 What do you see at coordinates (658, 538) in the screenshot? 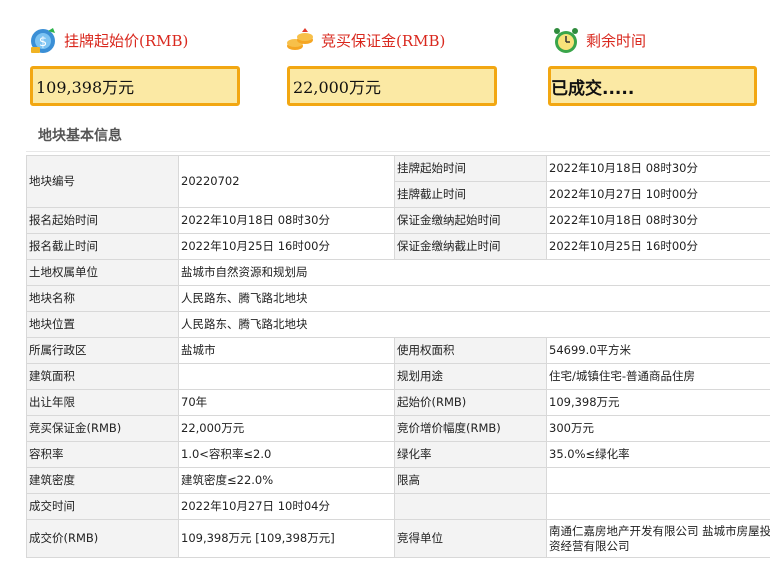
I see `winner-value: 南通仁嘉房地产开发有限公司 盐城市房屋投资经营有限公司` at bounding box center [658, 538].